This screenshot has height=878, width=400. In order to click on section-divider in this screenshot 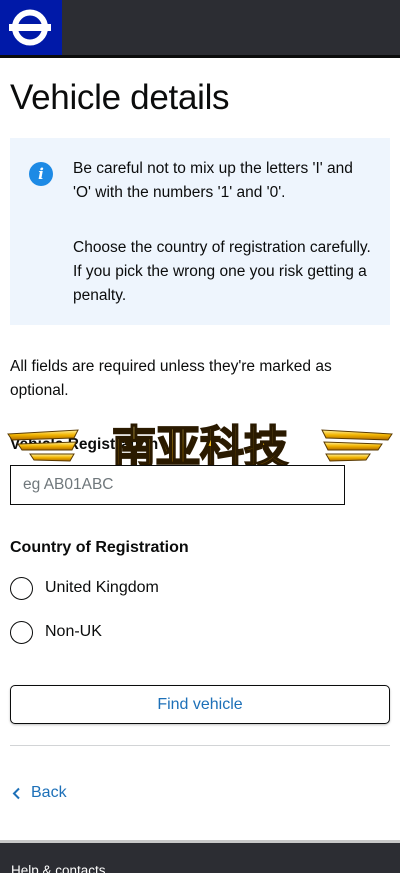, I will do `click(200, 745)`.